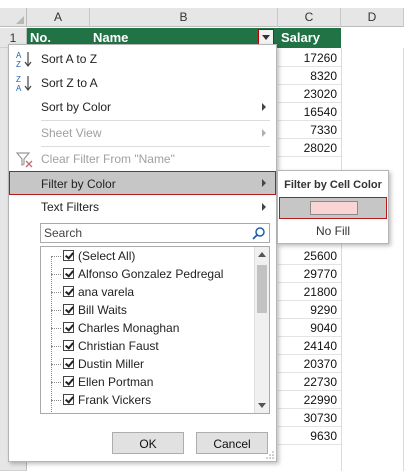 This screenshot has height=471, width=404. What do you see at coordinates (270, 455) in the screenshot?
I see `resize-grip-icon` at bounding box center [270, 455].